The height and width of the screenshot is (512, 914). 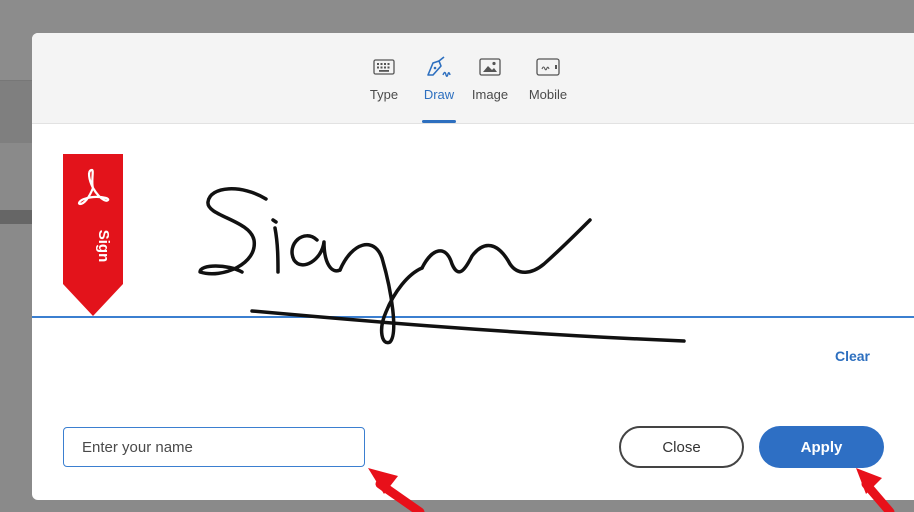 What do you see at coordinates (548, 94) in the screenshot?
I see `tab-mobile-label: Mobile` at bounding box center [548, 94].